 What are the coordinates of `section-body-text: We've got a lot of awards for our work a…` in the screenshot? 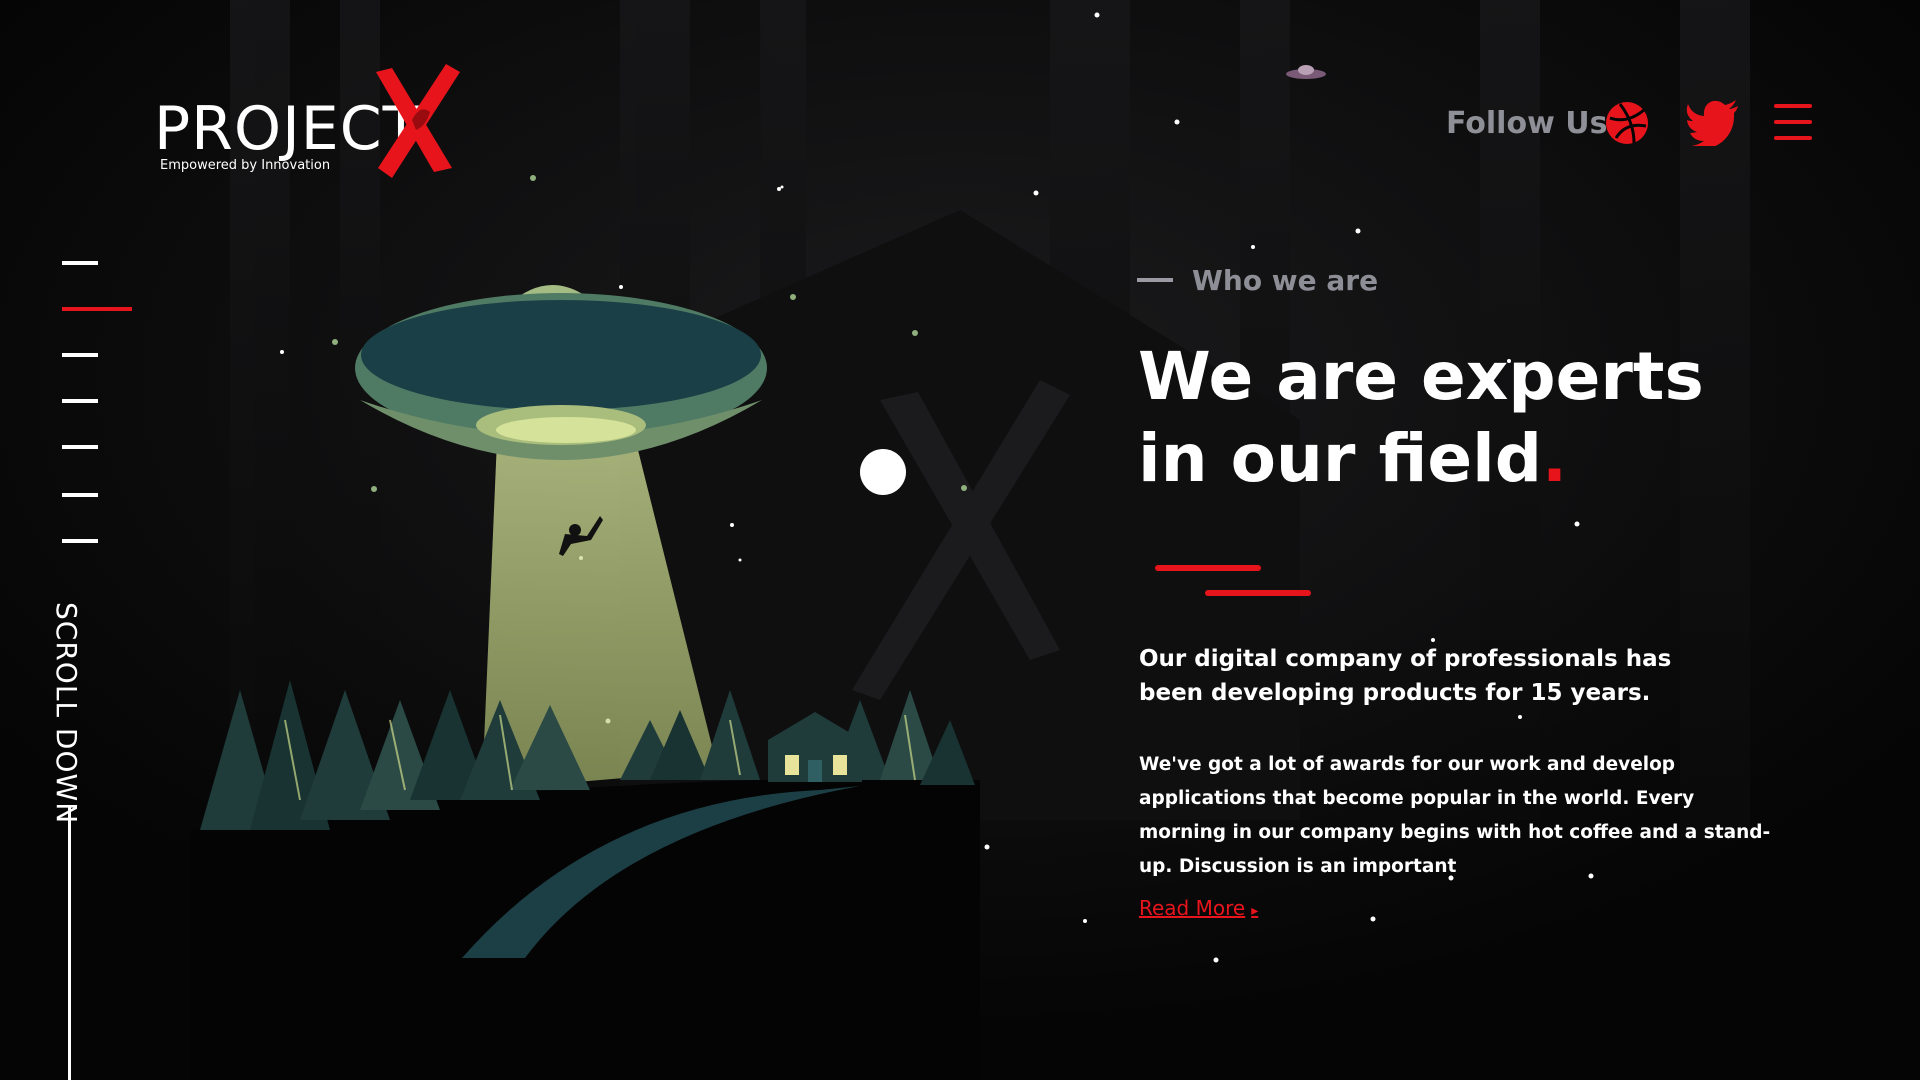 It's located at (1455, 815).